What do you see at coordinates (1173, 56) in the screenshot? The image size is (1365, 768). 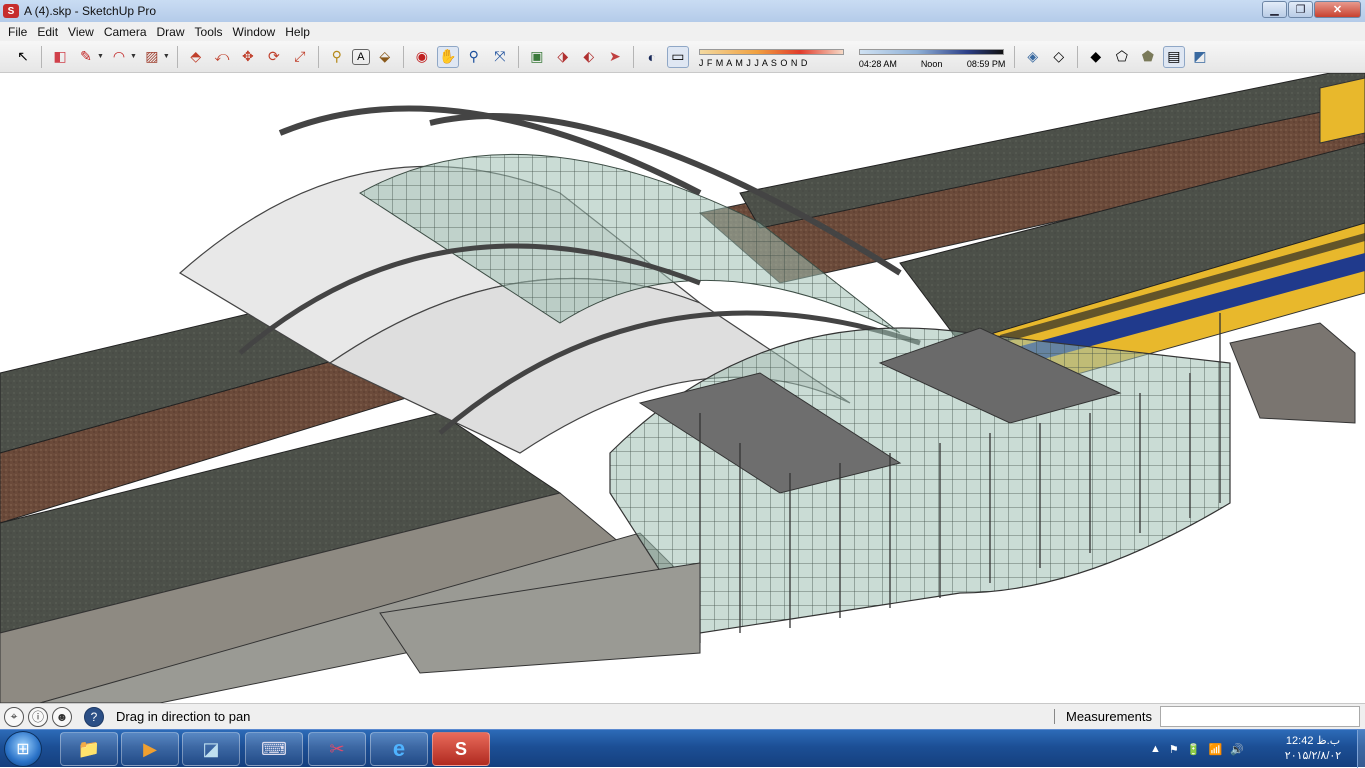 I see `monochrome-style: ▤` at bounding box center [1173, 56].